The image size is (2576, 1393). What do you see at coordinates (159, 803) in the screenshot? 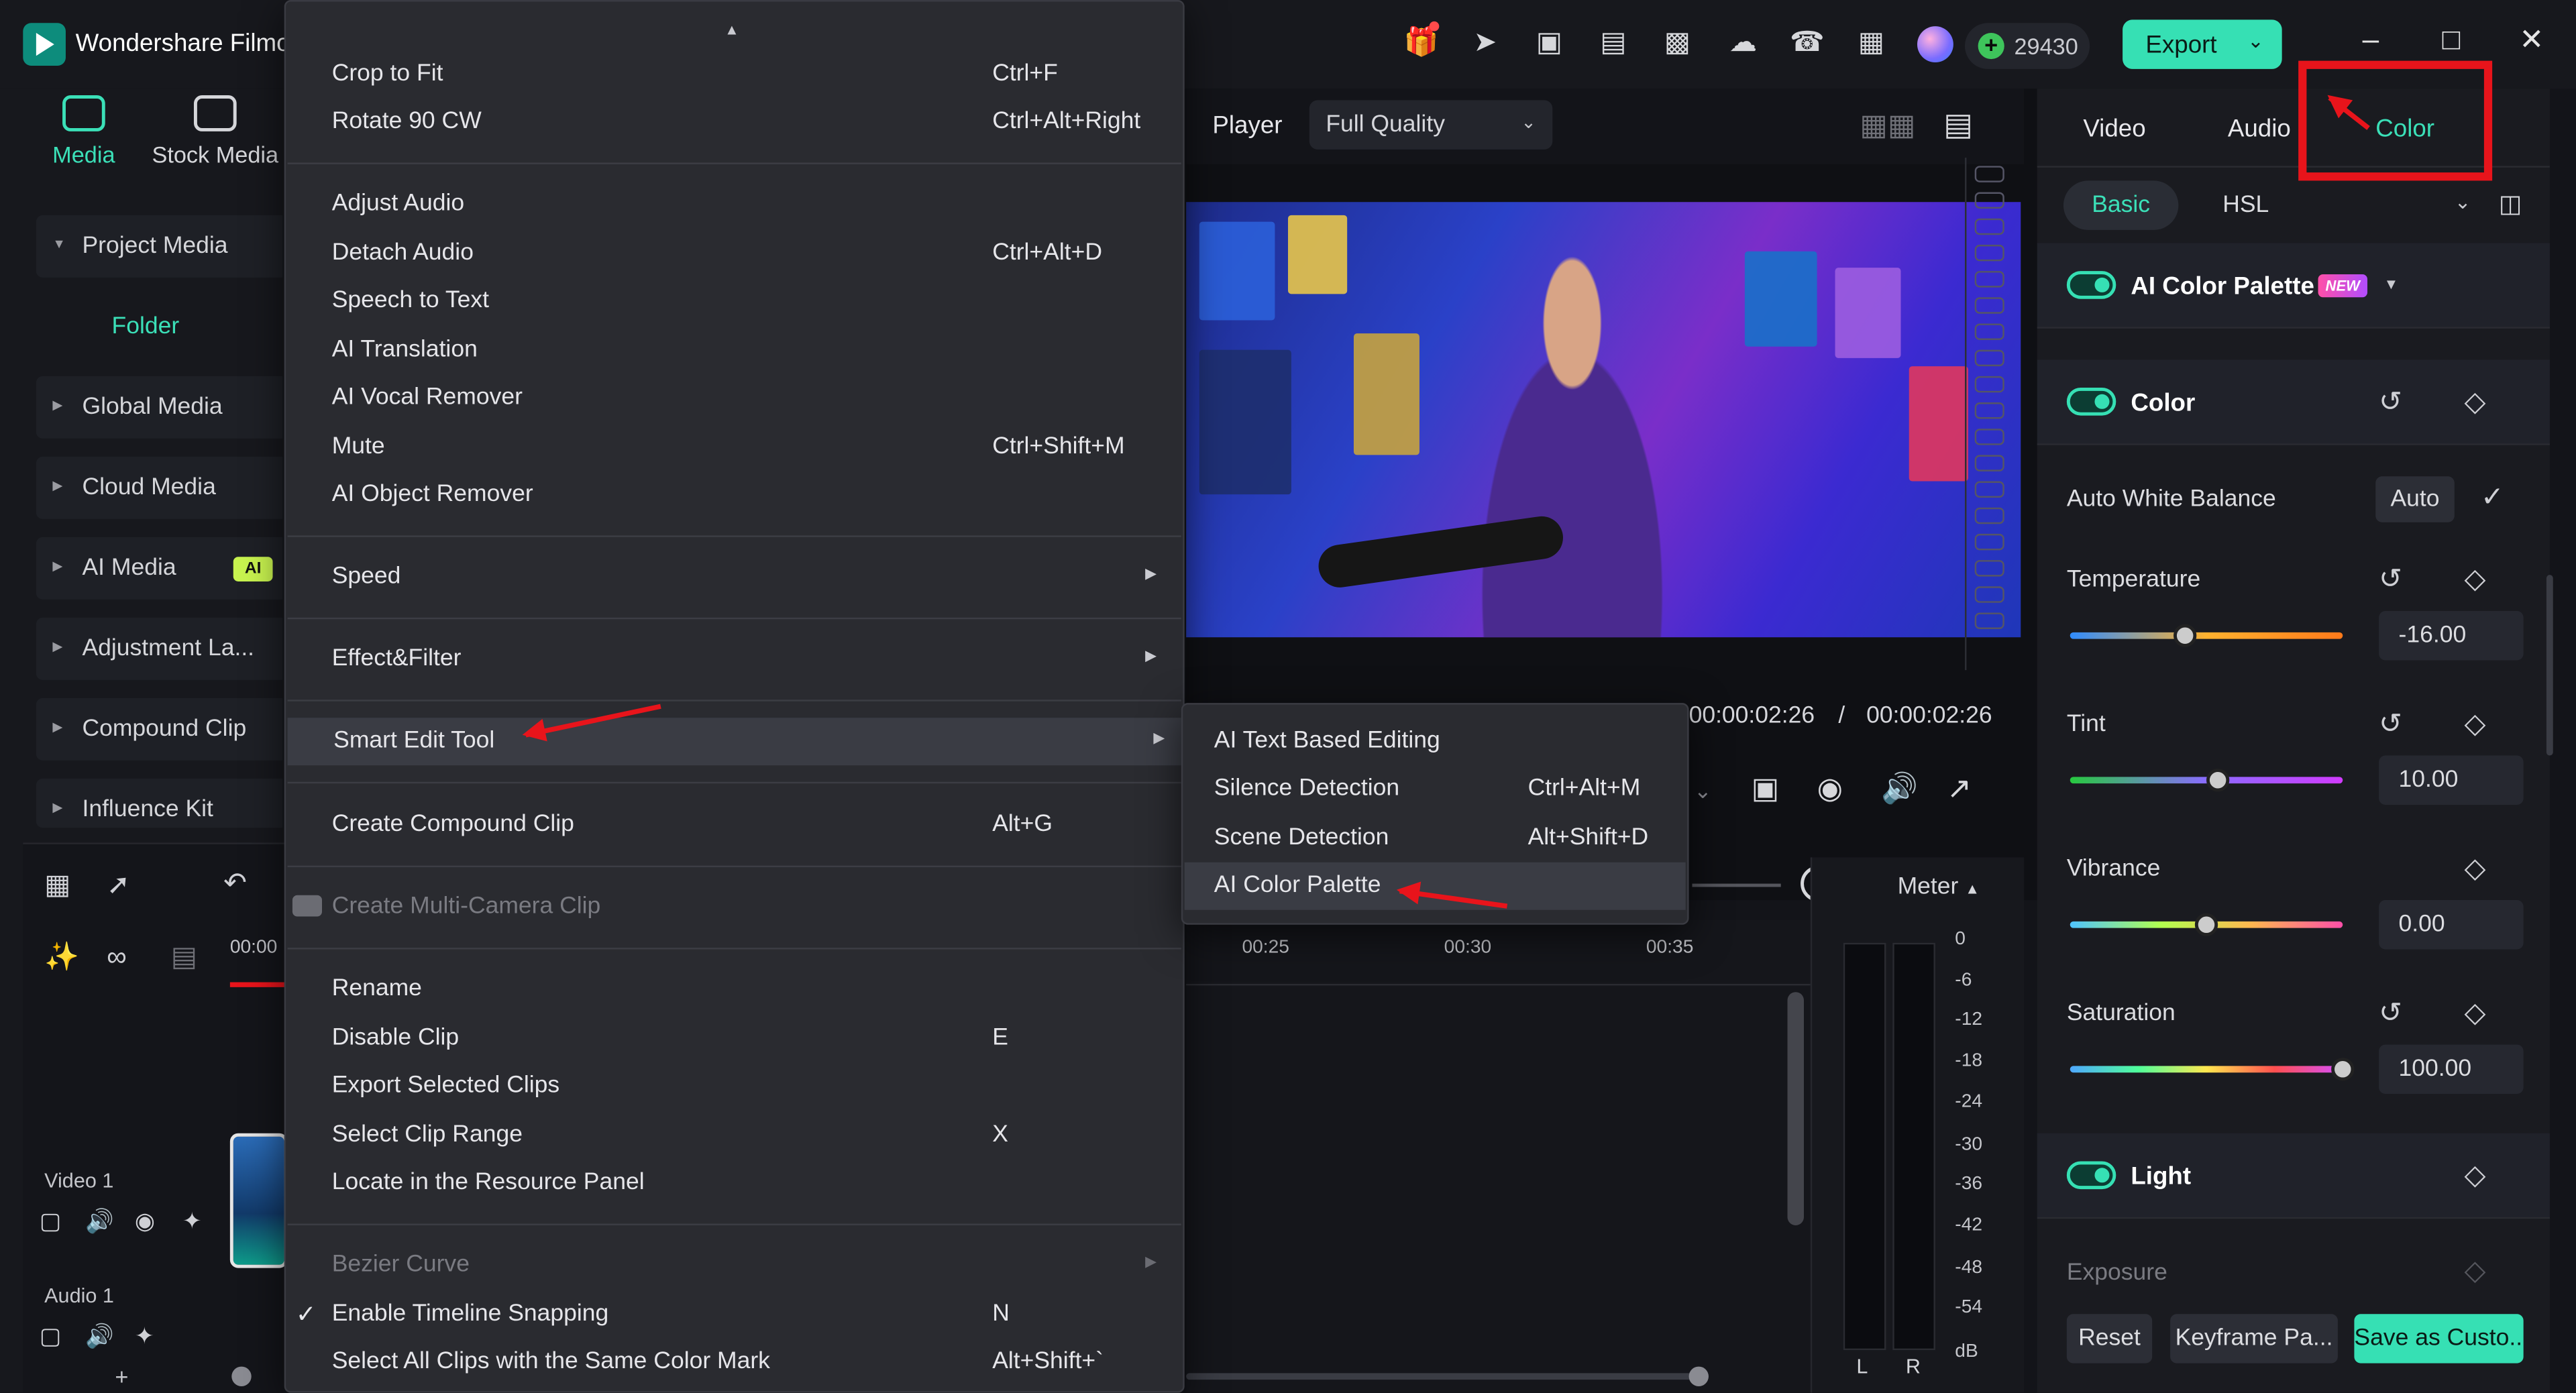
I see `tree-influence-kit: ▶ Influence Kit` at bounding box center [159, 803].